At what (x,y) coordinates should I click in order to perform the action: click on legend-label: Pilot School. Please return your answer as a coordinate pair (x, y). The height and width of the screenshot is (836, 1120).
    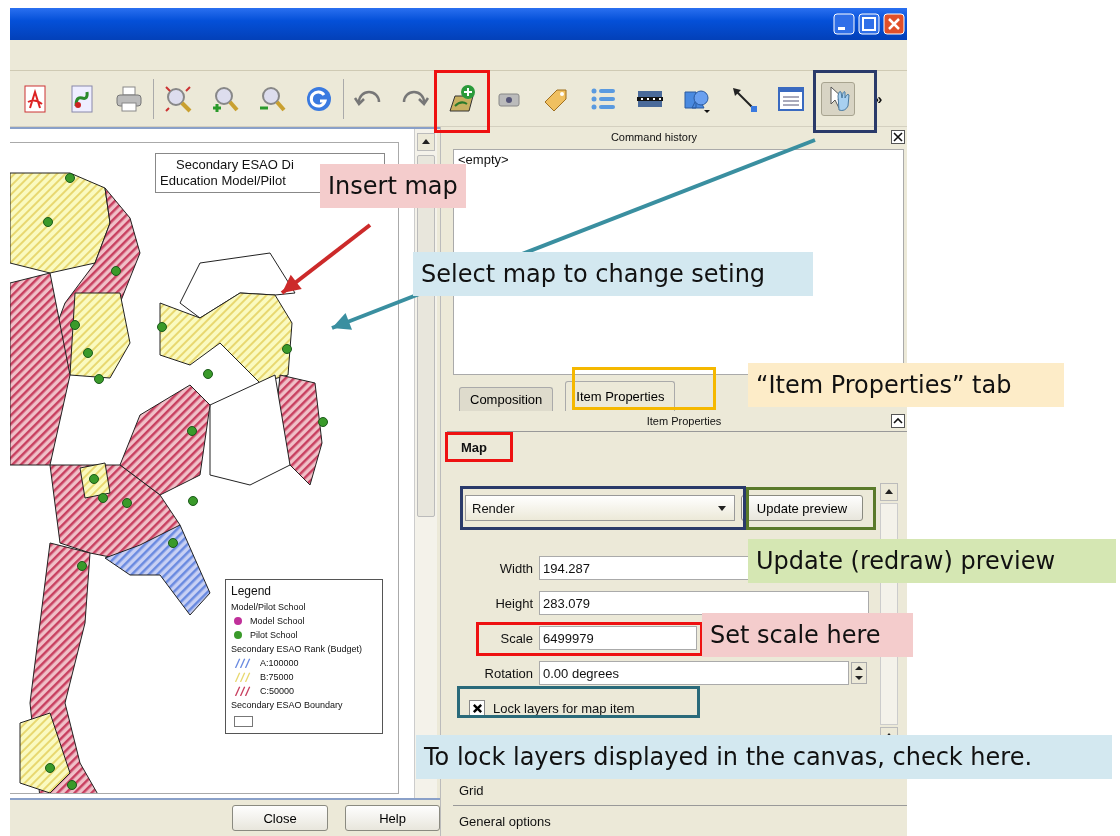
    Looking at the image, I should click on (274, 635).